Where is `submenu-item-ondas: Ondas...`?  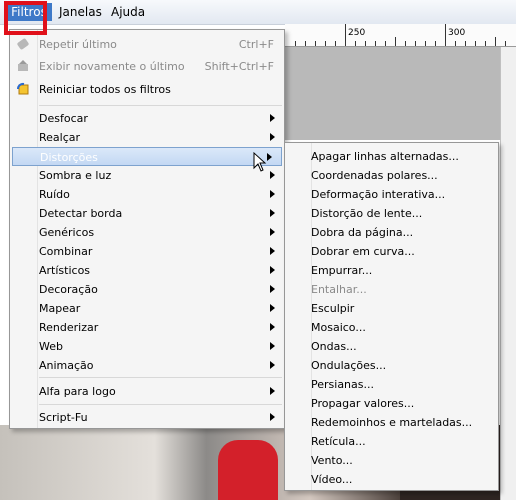 submenu-item-ondas: Ondas... is located at coordinates (391, 346).